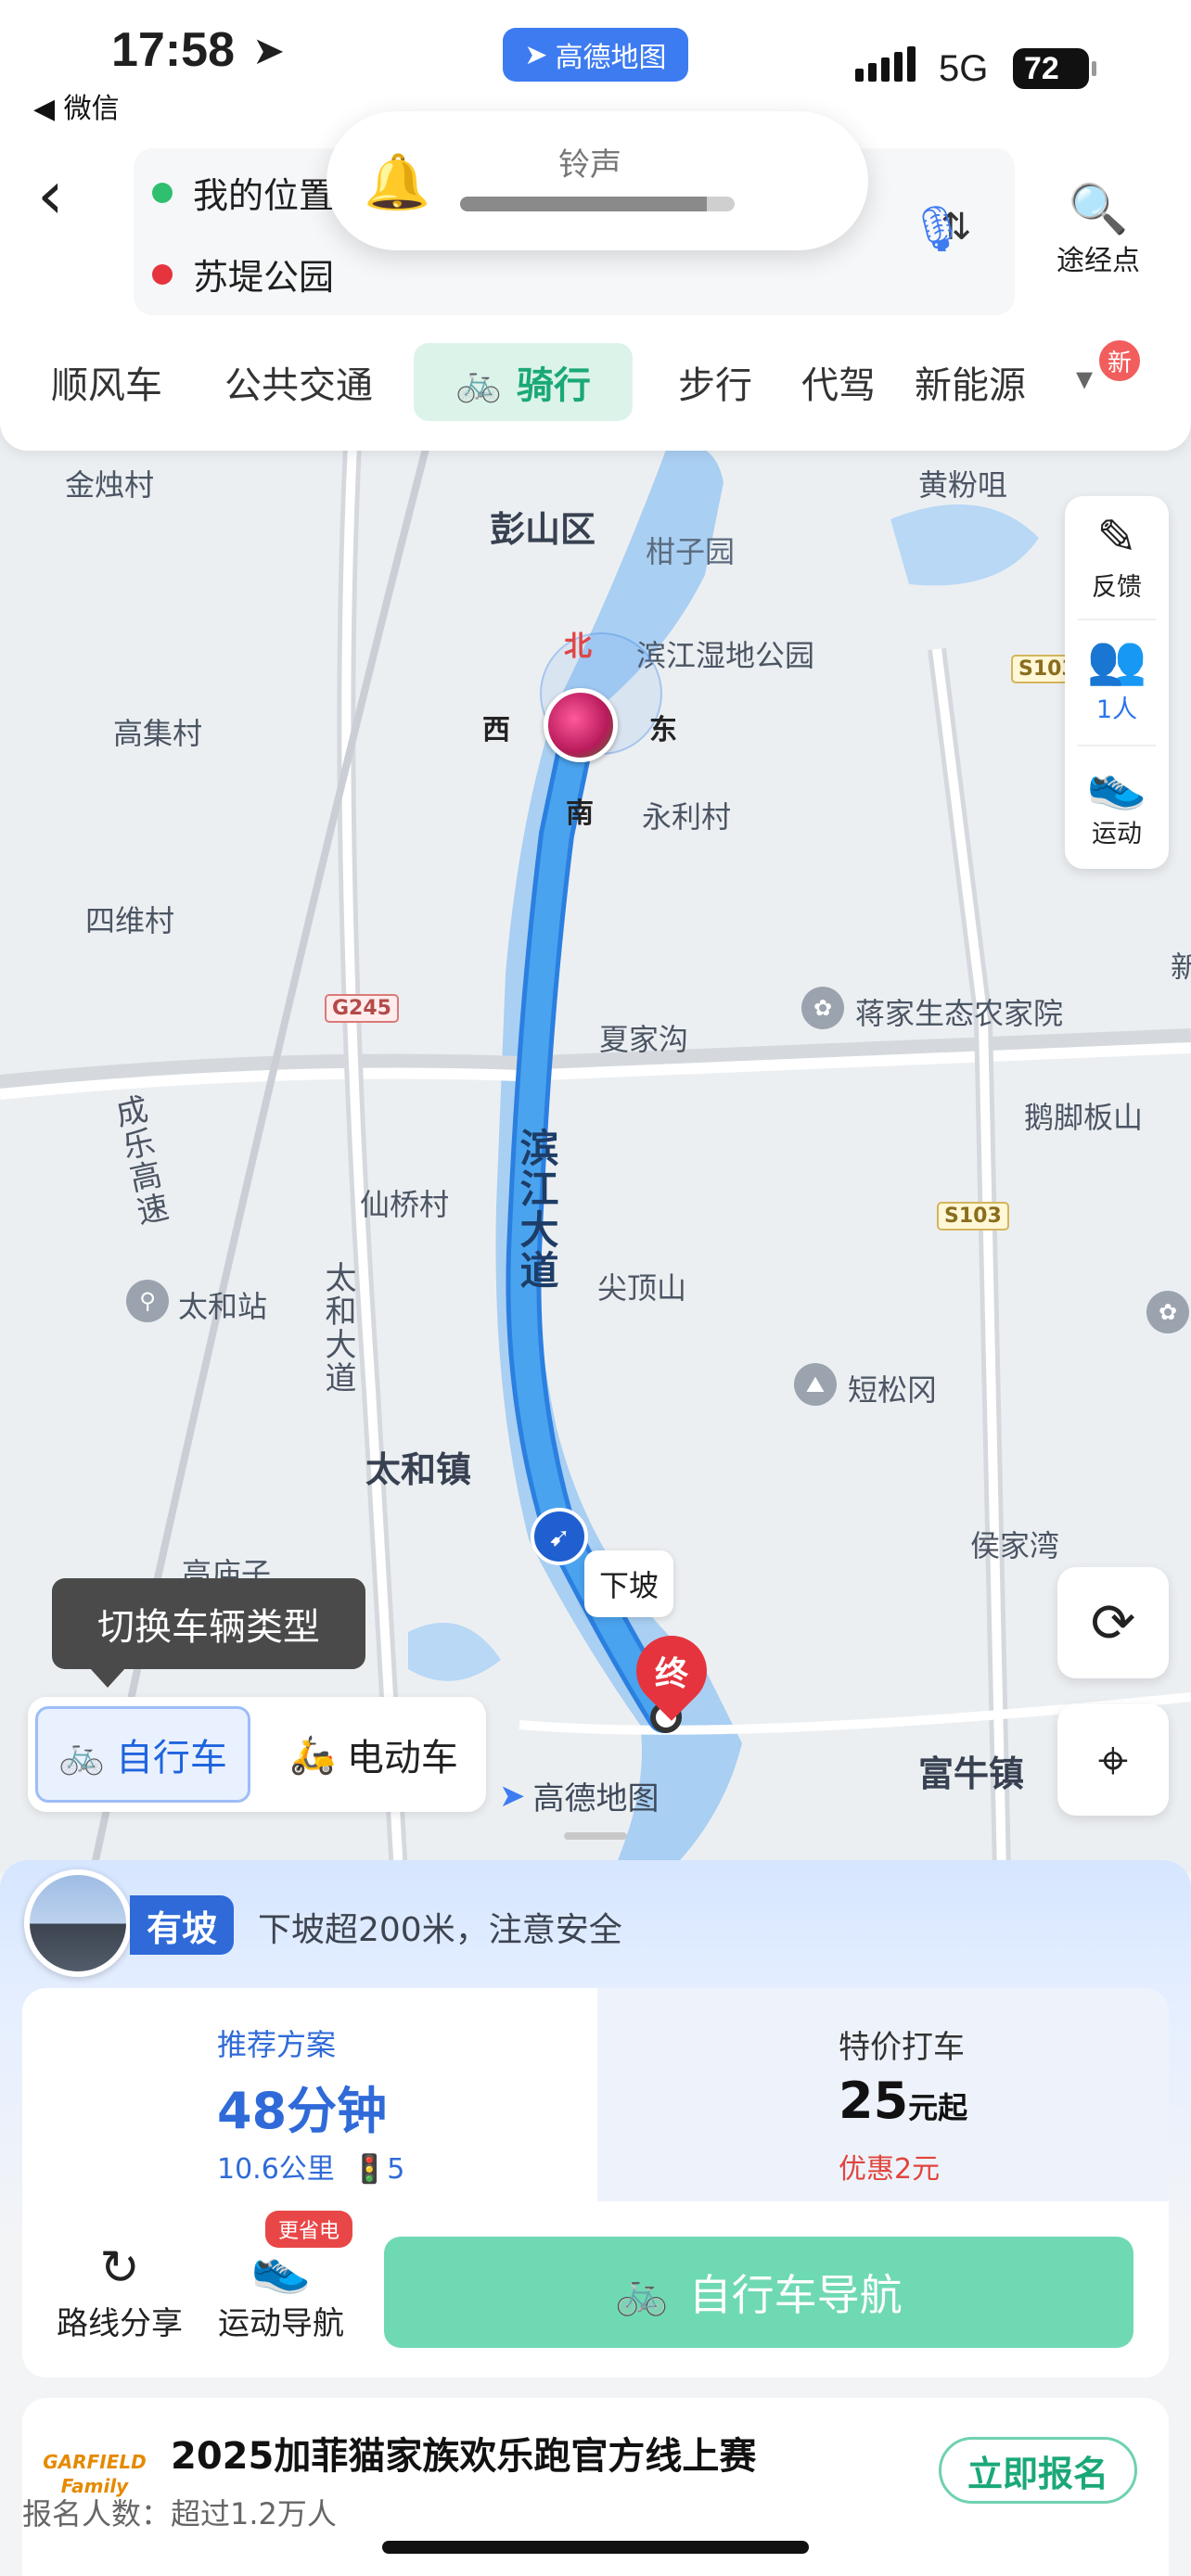  What do you see at coordinates (642, 1288) in the screenshot?
I see `map-label: 尖顶山` at bounding box center [642, 1288].